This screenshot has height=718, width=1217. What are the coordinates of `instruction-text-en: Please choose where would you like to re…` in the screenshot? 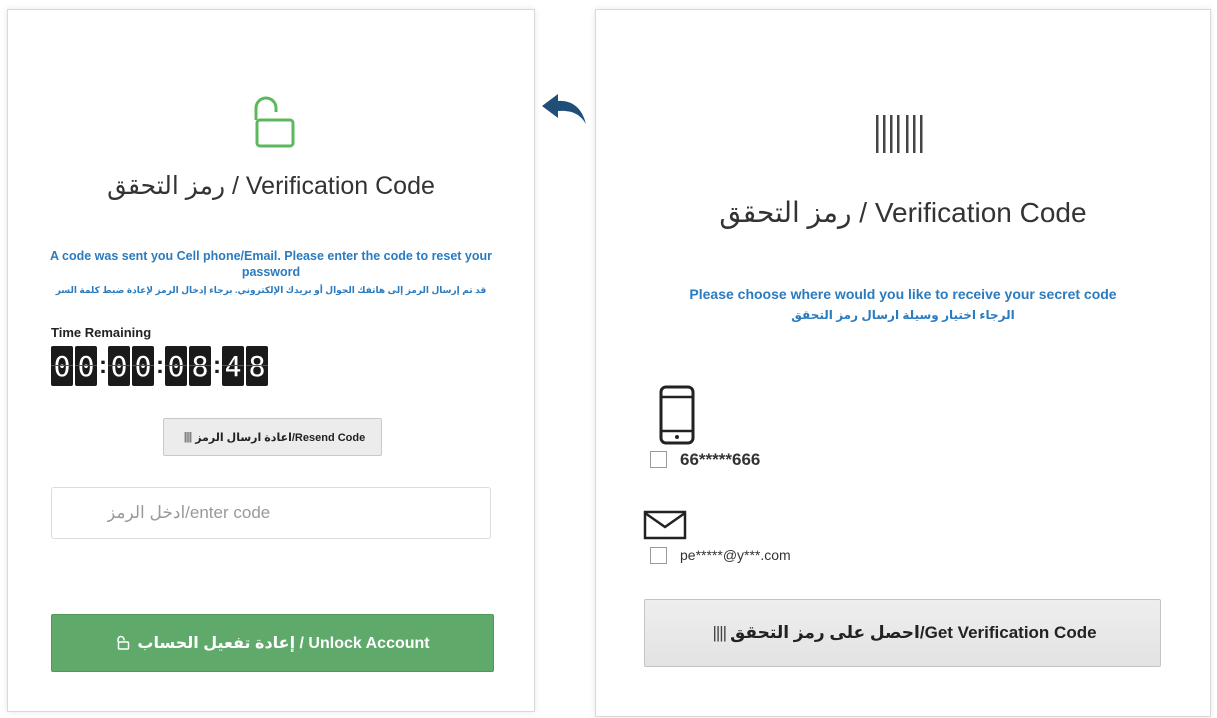 It's located at (903, 294).